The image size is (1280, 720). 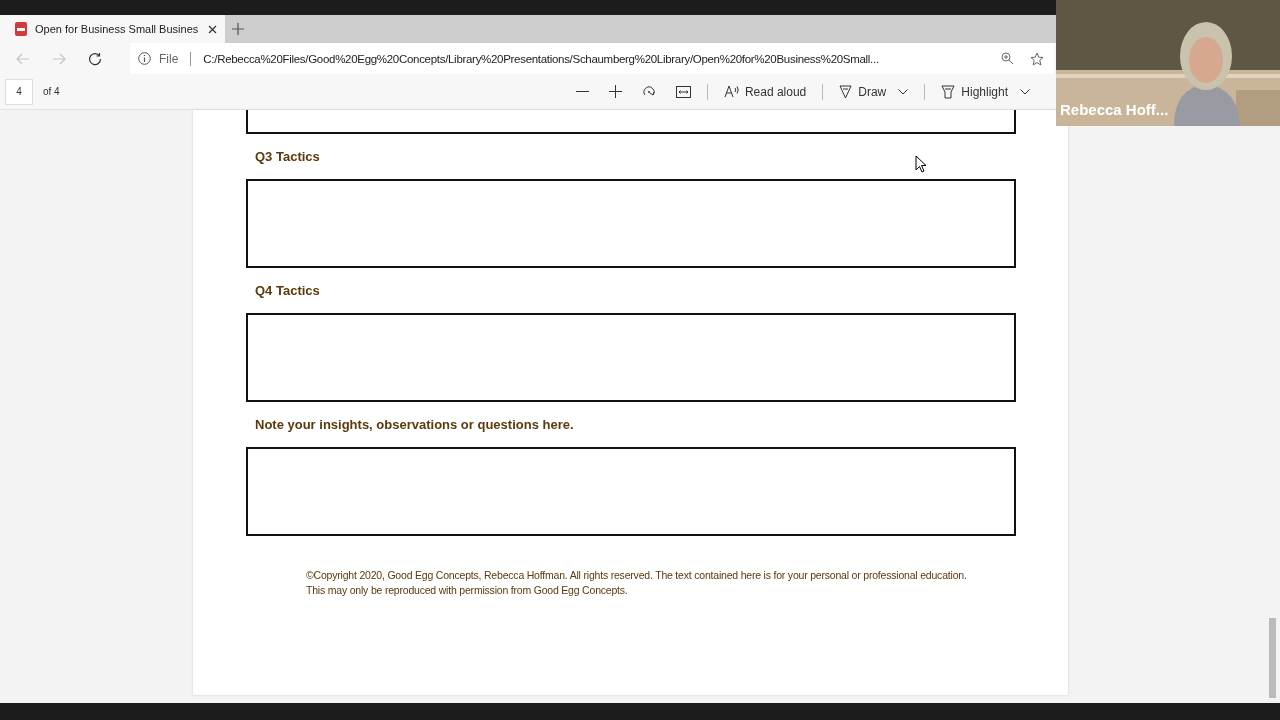 What do you see at coordinates (731, 91) in the screenshot?
I see `read-aloud-icon` at bounding box center [731, 91].